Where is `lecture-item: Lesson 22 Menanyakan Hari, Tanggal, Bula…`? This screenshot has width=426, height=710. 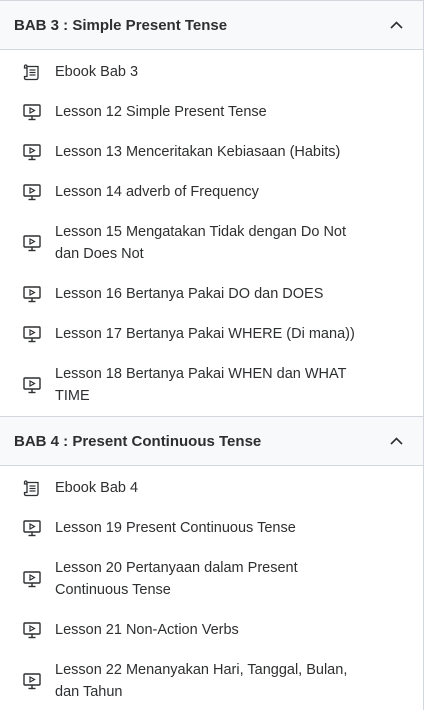
lecture-item: Lesson 22 Menanyakan Hari, Tanggal, Bula… is located at coordinates (211, 680).